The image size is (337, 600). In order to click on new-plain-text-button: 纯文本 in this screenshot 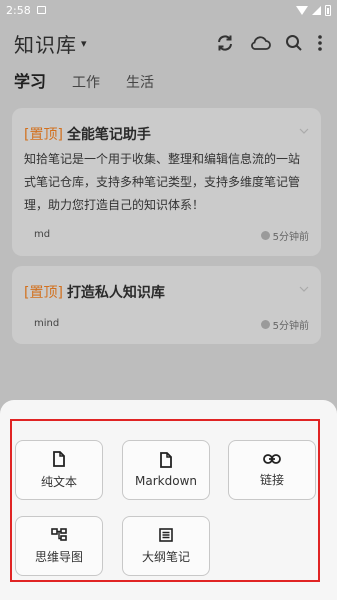, I will do `click(59, 470)`.